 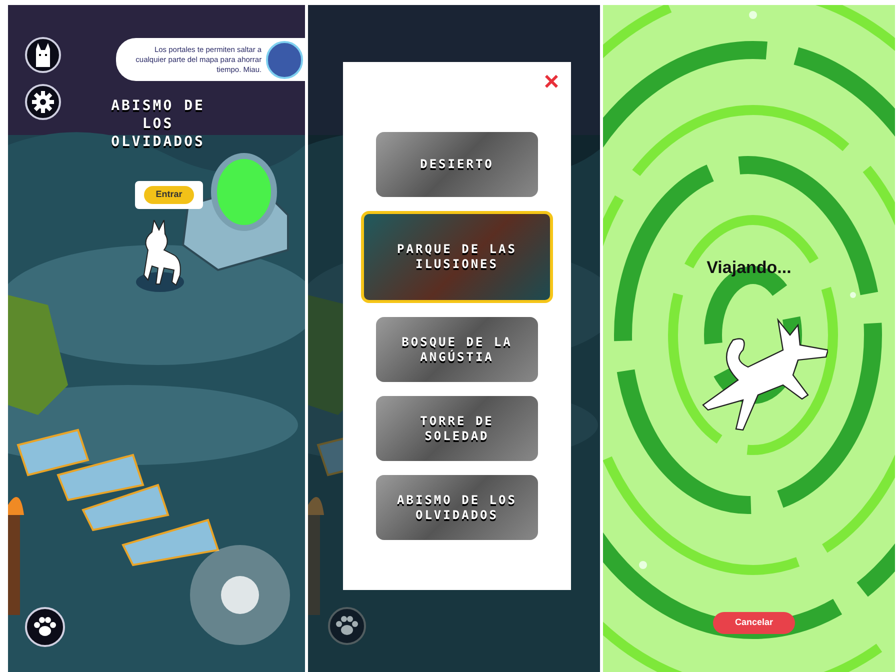 What do you see at coordinates (159, 256) in the screenshot?
I see `cat-drawing` at bounding box center [159, 256].